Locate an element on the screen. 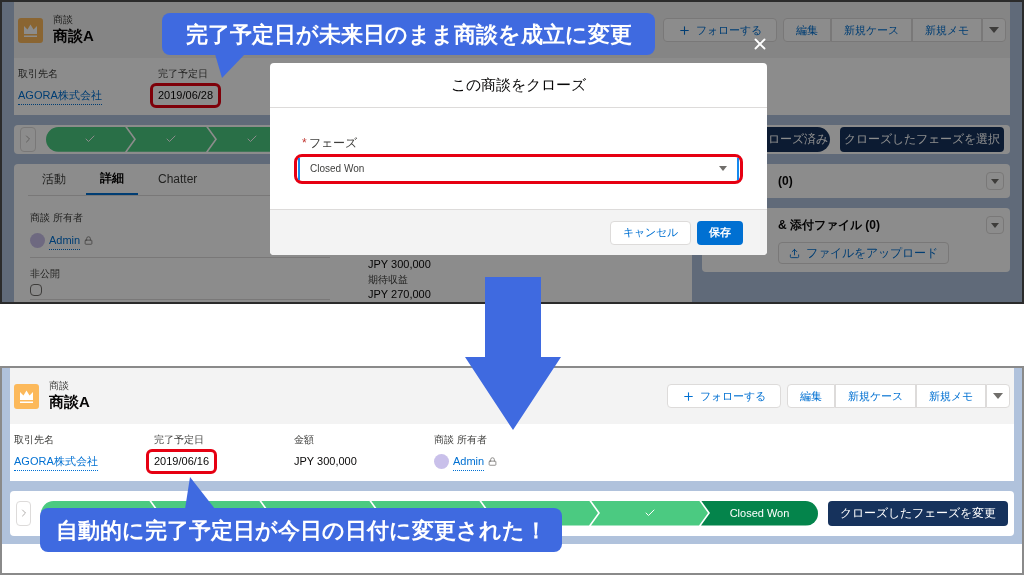 This screenshot has height=577, width=1024. field-label: 金額 is located at coordinates (304, 440).